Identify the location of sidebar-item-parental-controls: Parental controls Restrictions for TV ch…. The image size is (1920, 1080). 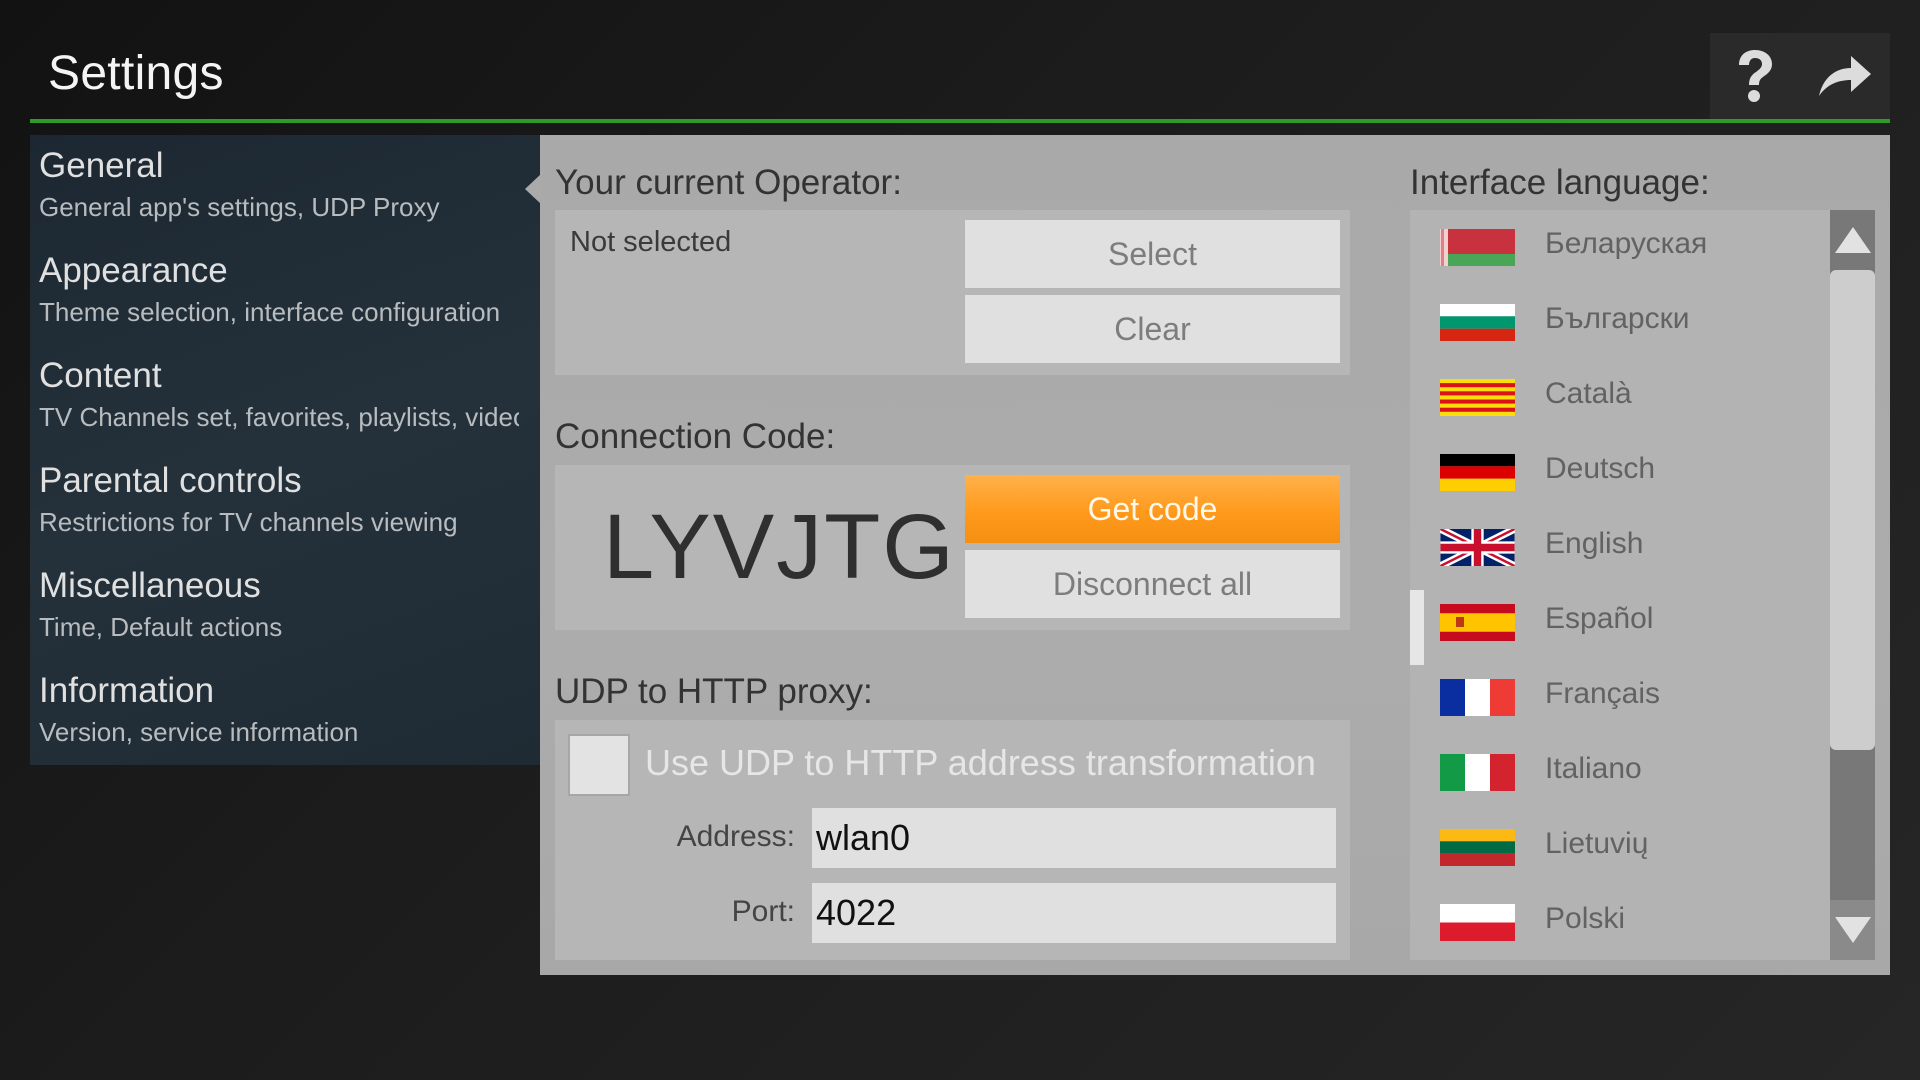
(285, 502).